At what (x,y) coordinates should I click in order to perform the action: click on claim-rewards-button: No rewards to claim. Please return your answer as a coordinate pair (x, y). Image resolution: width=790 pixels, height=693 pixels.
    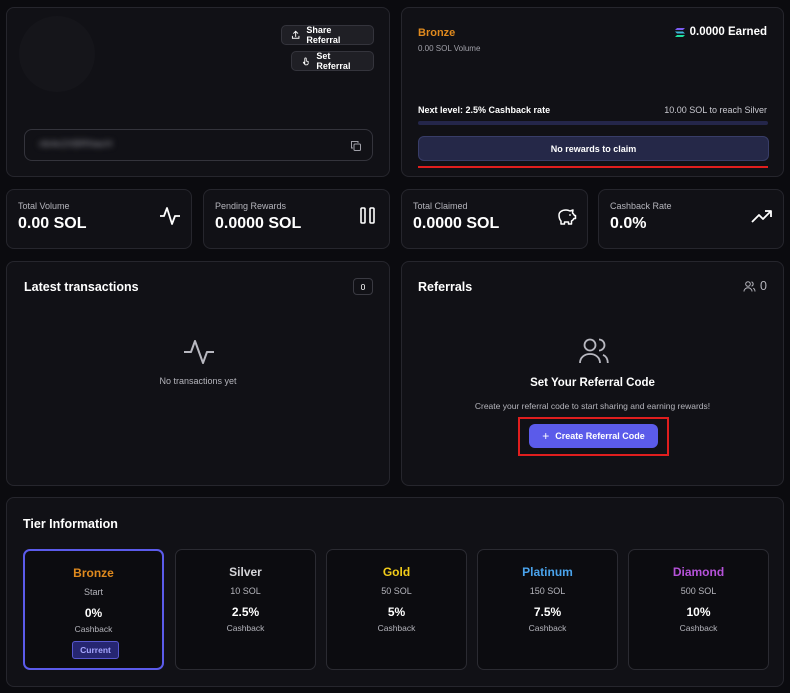
    Looking at the image, I should click on (593, 148).